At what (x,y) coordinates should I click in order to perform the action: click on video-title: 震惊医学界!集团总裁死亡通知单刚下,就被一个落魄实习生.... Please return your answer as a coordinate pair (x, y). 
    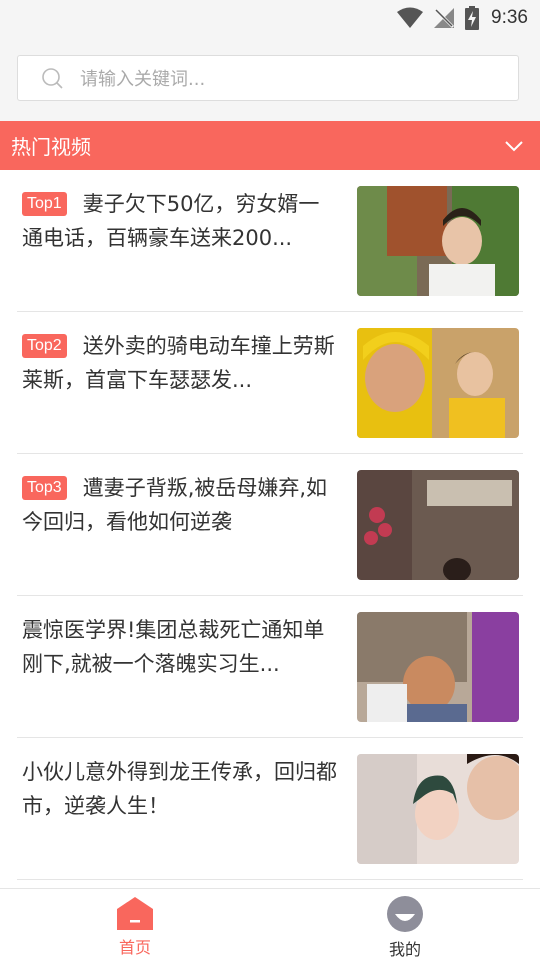
    Looking at the image, I should click on (180, 647).